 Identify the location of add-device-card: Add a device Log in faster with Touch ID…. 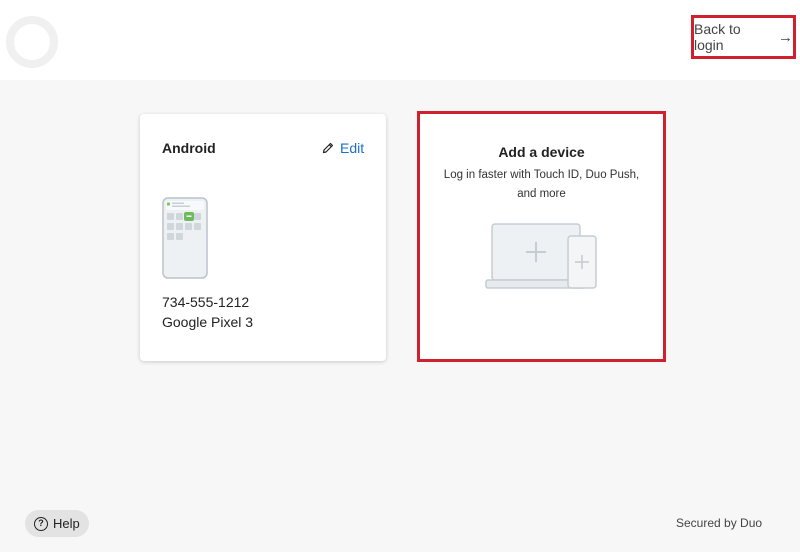
(541, 236).